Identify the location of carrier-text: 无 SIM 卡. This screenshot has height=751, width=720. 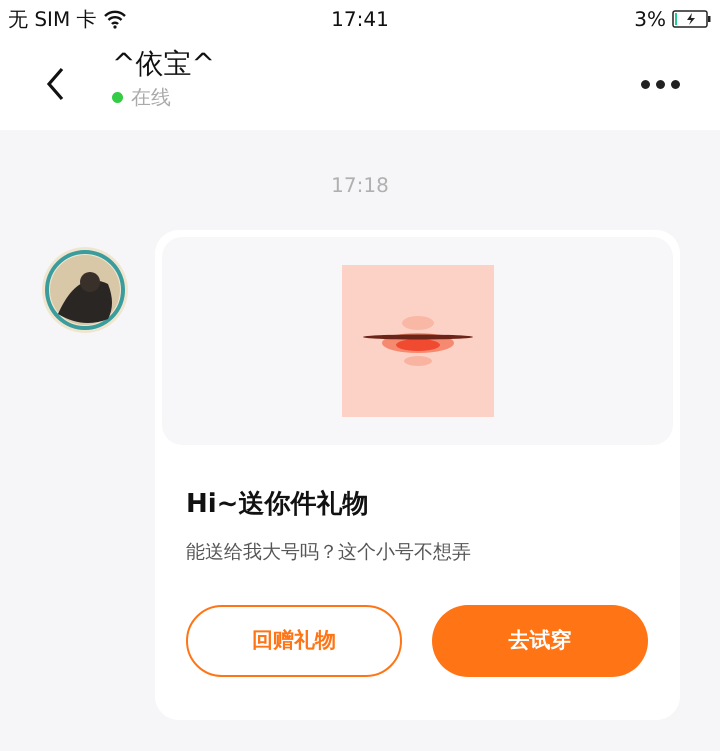
(52, 19).